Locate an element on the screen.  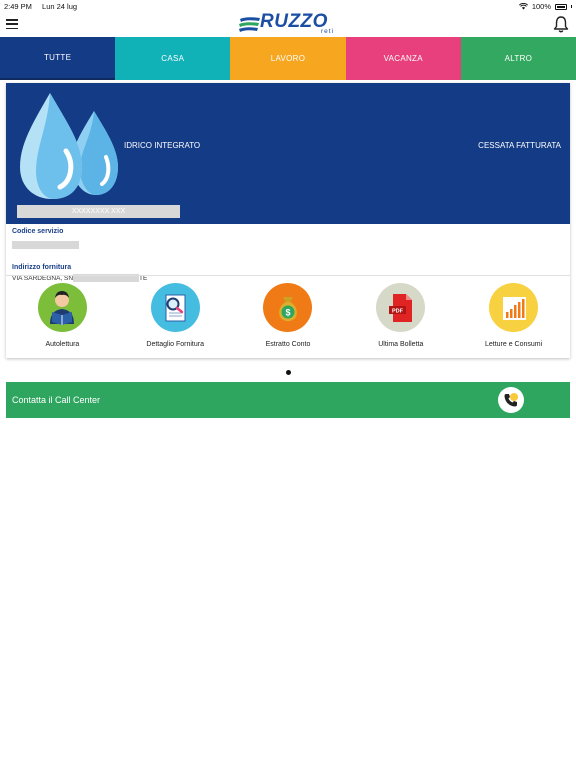
service-status: CESSATA FATTURATA is located at coordinates (519, 145).